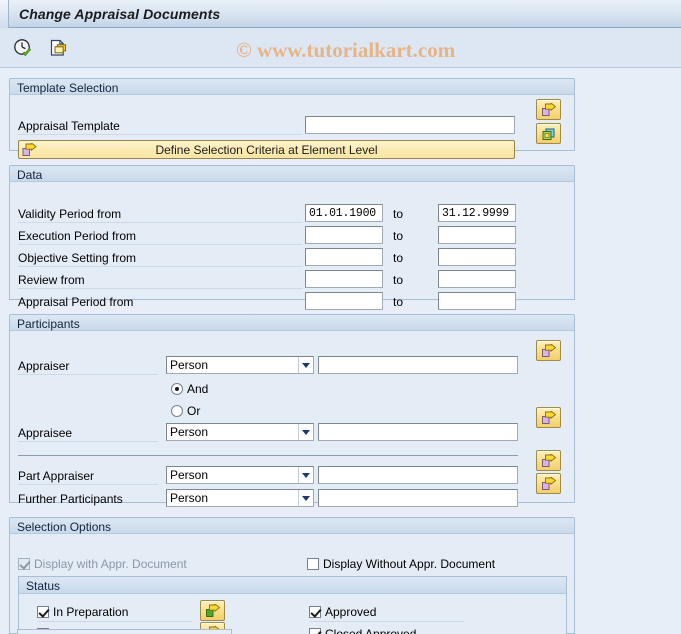 The width and height of the screenshot is (681, 634). I want to click on appraisal-template-label: Appraisal Template, so click(69, 126).